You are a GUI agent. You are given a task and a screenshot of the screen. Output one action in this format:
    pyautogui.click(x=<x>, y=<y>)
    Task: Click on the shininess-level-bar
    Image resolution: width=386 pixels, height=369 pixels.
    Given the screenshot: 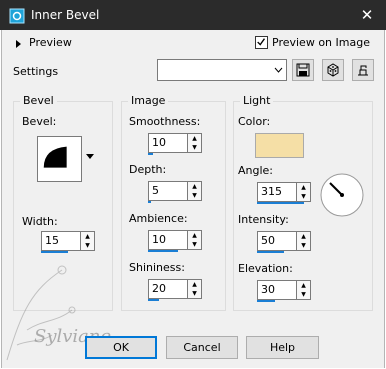 What is the action you would take?
    pyautogui.click(x=153, y=300)
    